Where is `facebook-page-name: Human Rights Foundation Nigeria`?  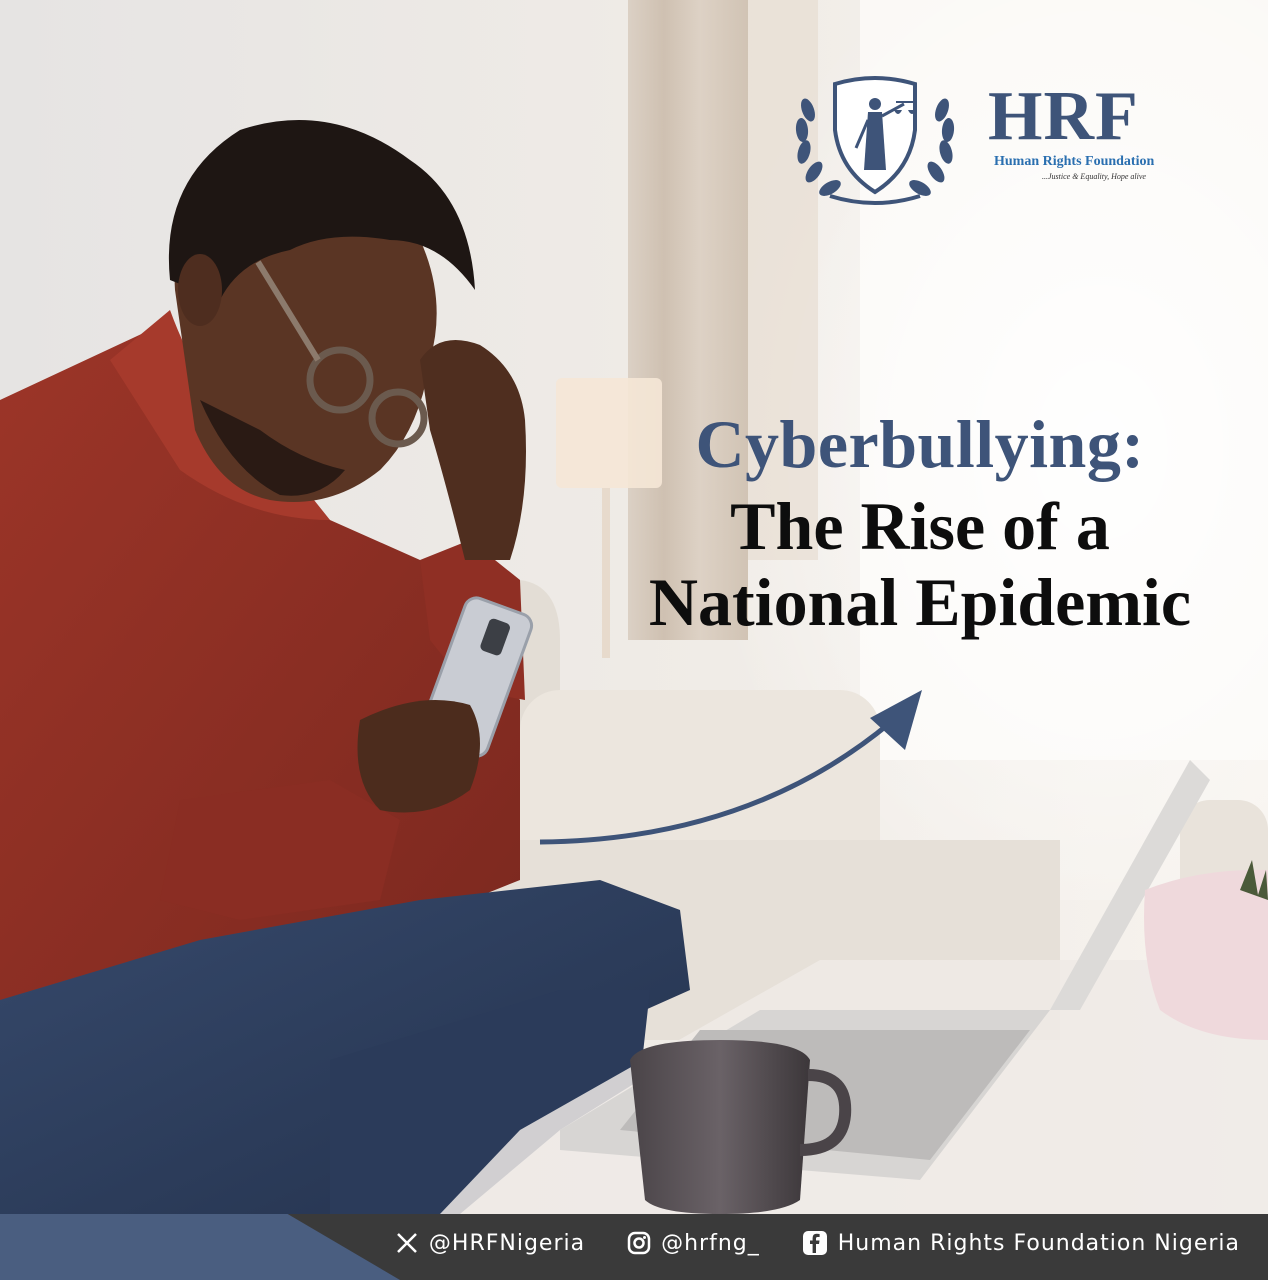 facebook-page-name: Human Rights Foundation Nigeria is located at coordinates (1038, 1243).